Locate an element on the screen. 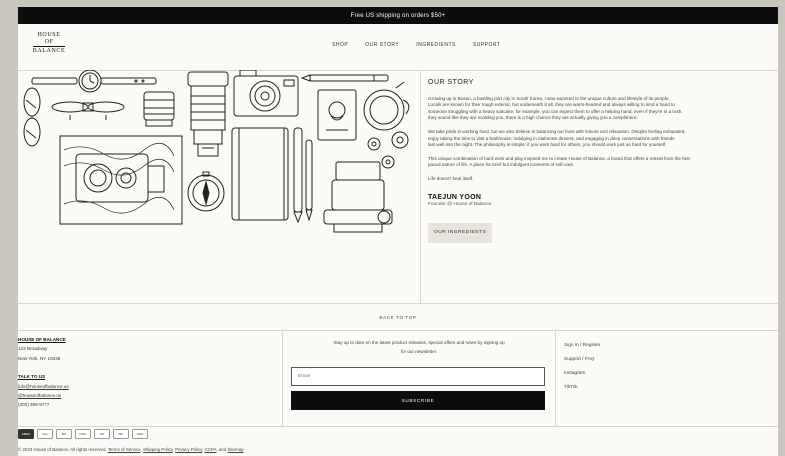 The image size is (785, 456). visa-icon: VISA is located at coordinates (140, 434).